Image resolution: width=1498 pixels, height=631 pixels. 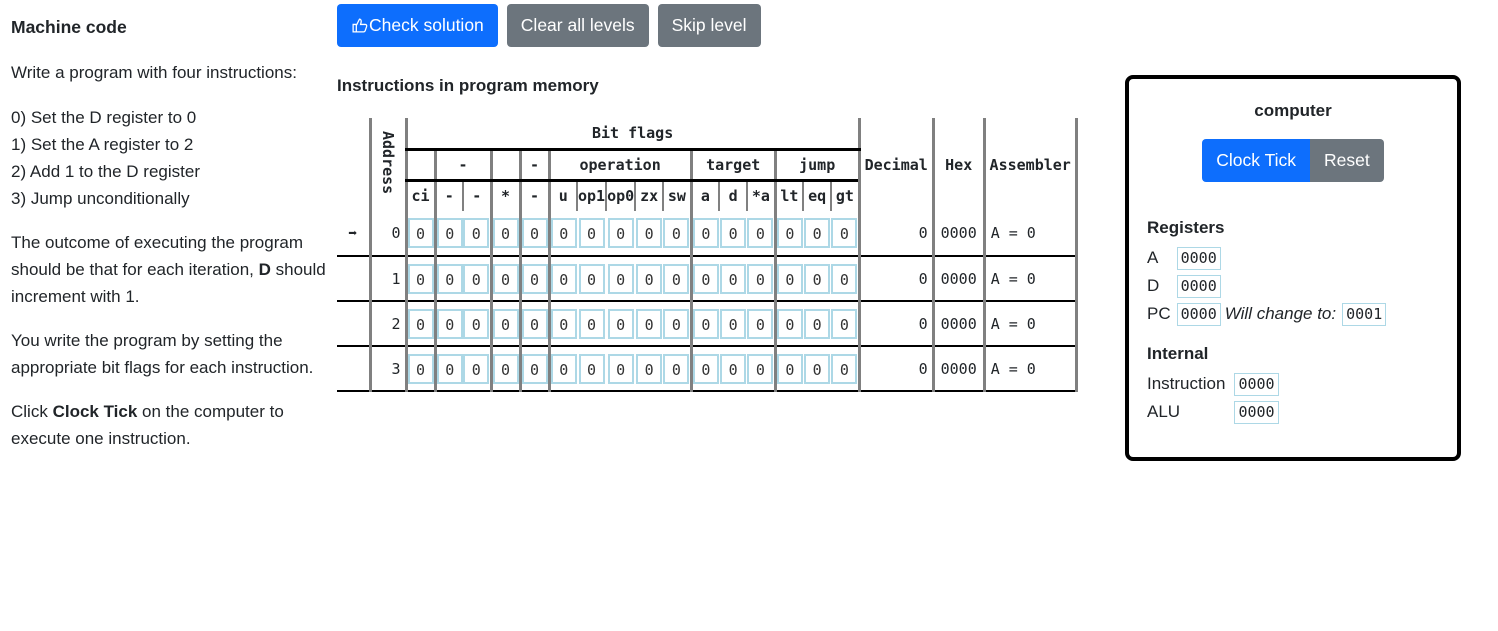 What do you see at coordinates (387, 279) in the screenshot?
I see `address-cell: 1` at bounding box center [387, 279].